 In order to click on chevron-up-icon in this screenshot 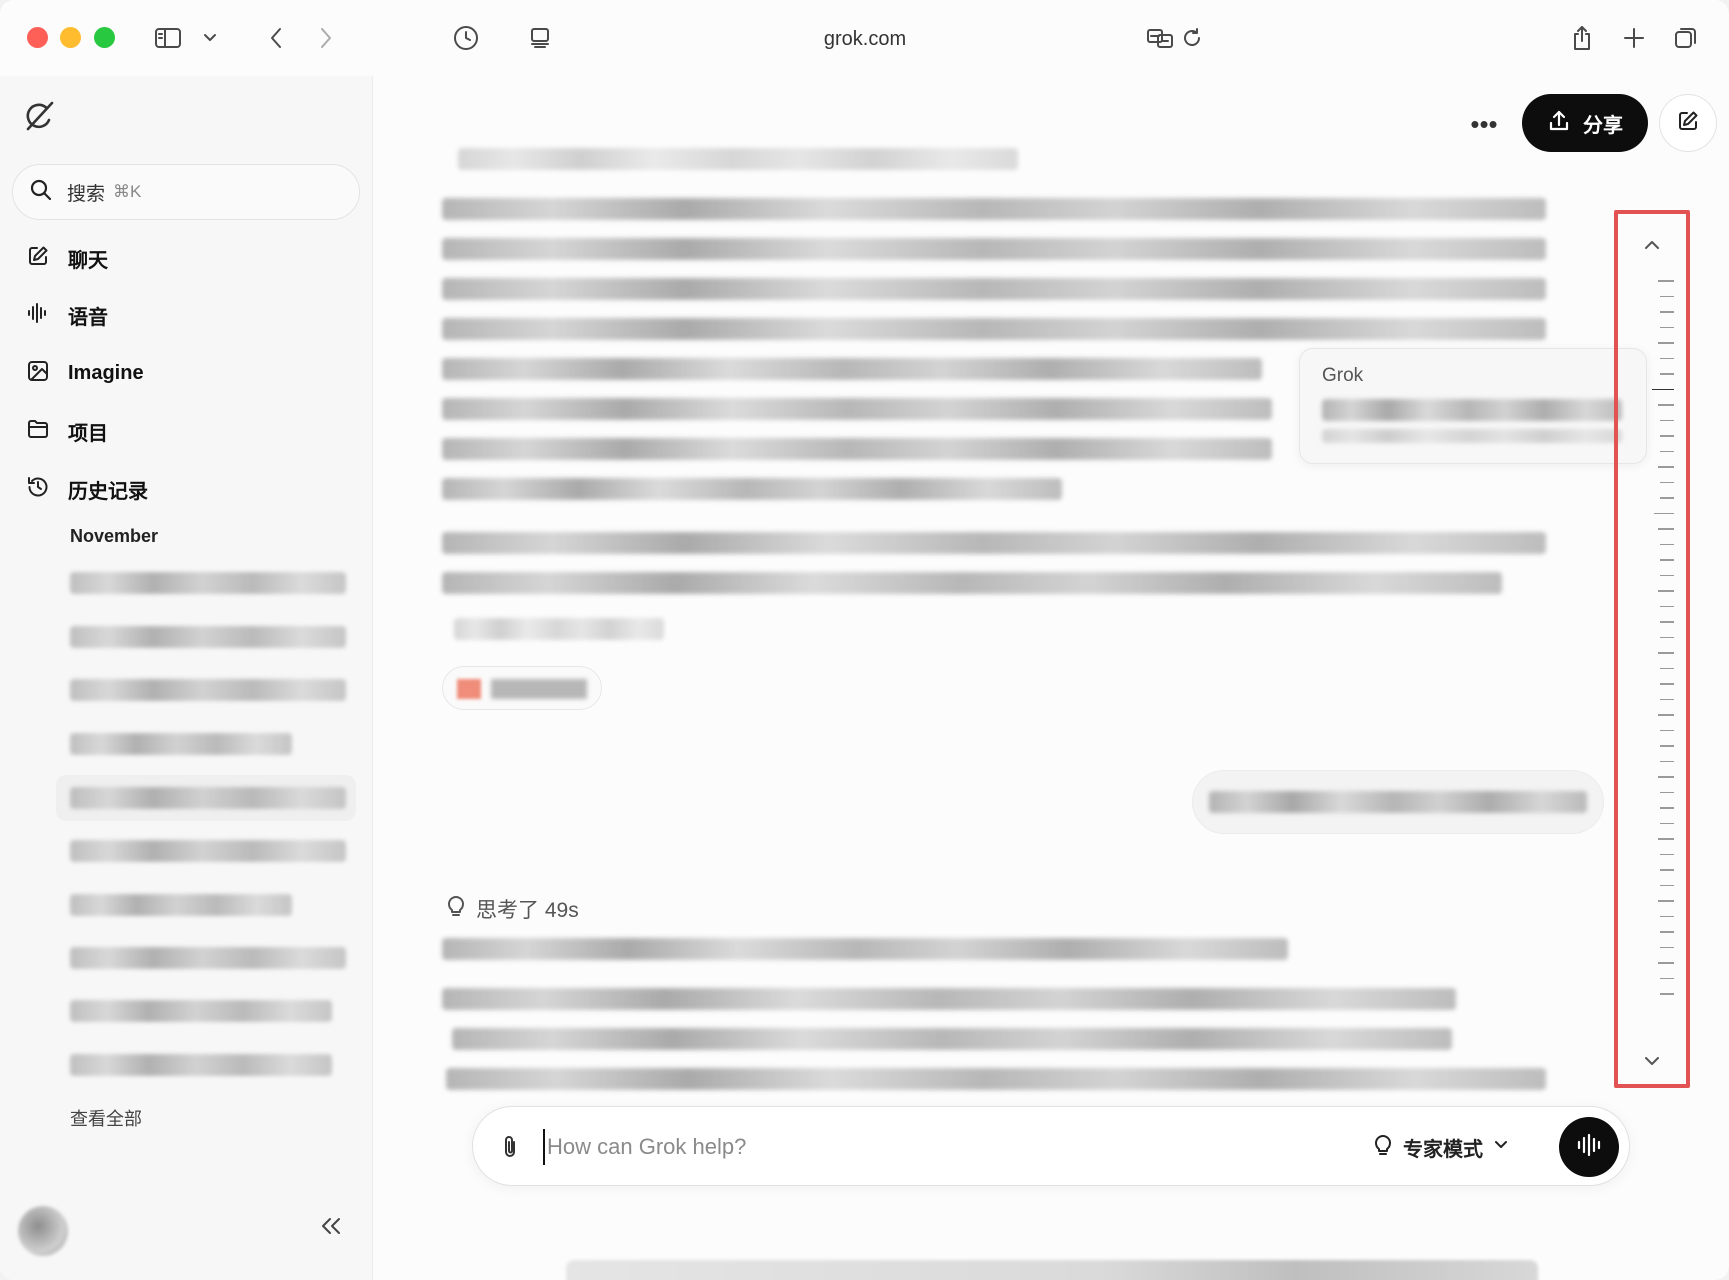, I will do `click(1652, 247)`.